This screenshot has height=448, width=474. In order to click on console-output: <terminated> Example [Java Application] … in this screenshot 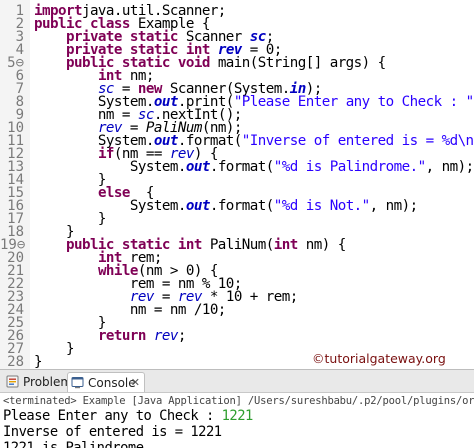, I will do `click(237, 420)`.